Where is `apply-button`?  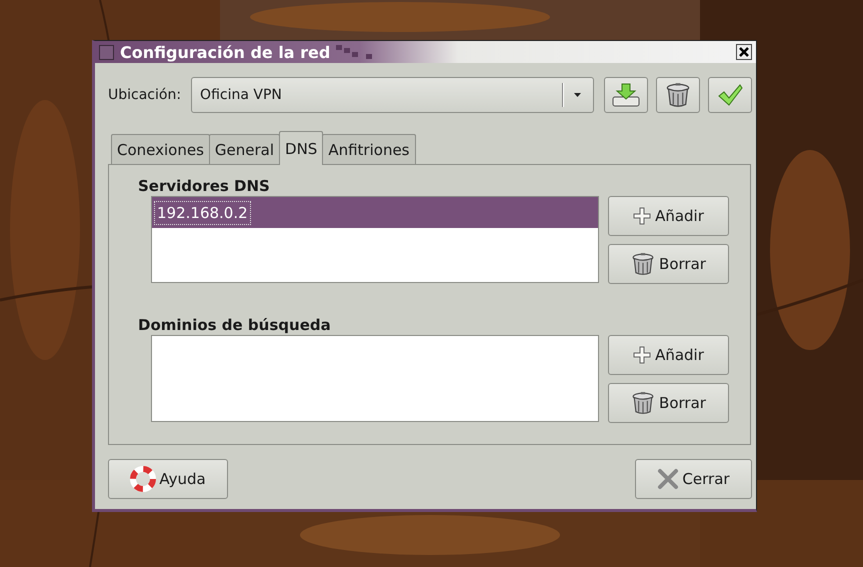 apply-button is located at coordinates (730, 95).